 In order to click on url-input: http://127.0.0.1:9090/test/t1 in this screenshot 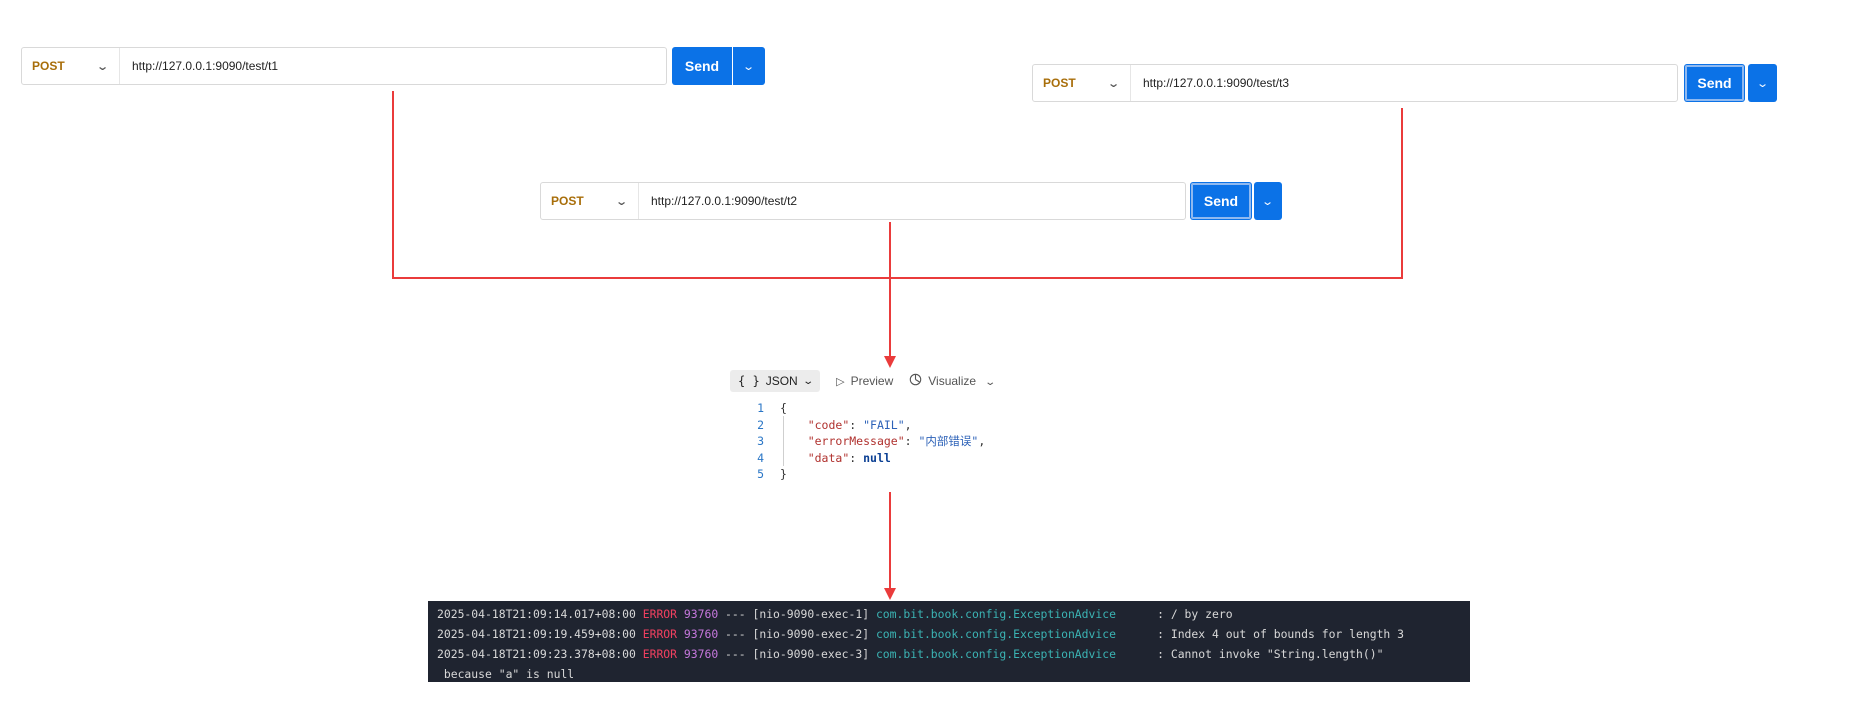, I will do `click(199, 66)`.